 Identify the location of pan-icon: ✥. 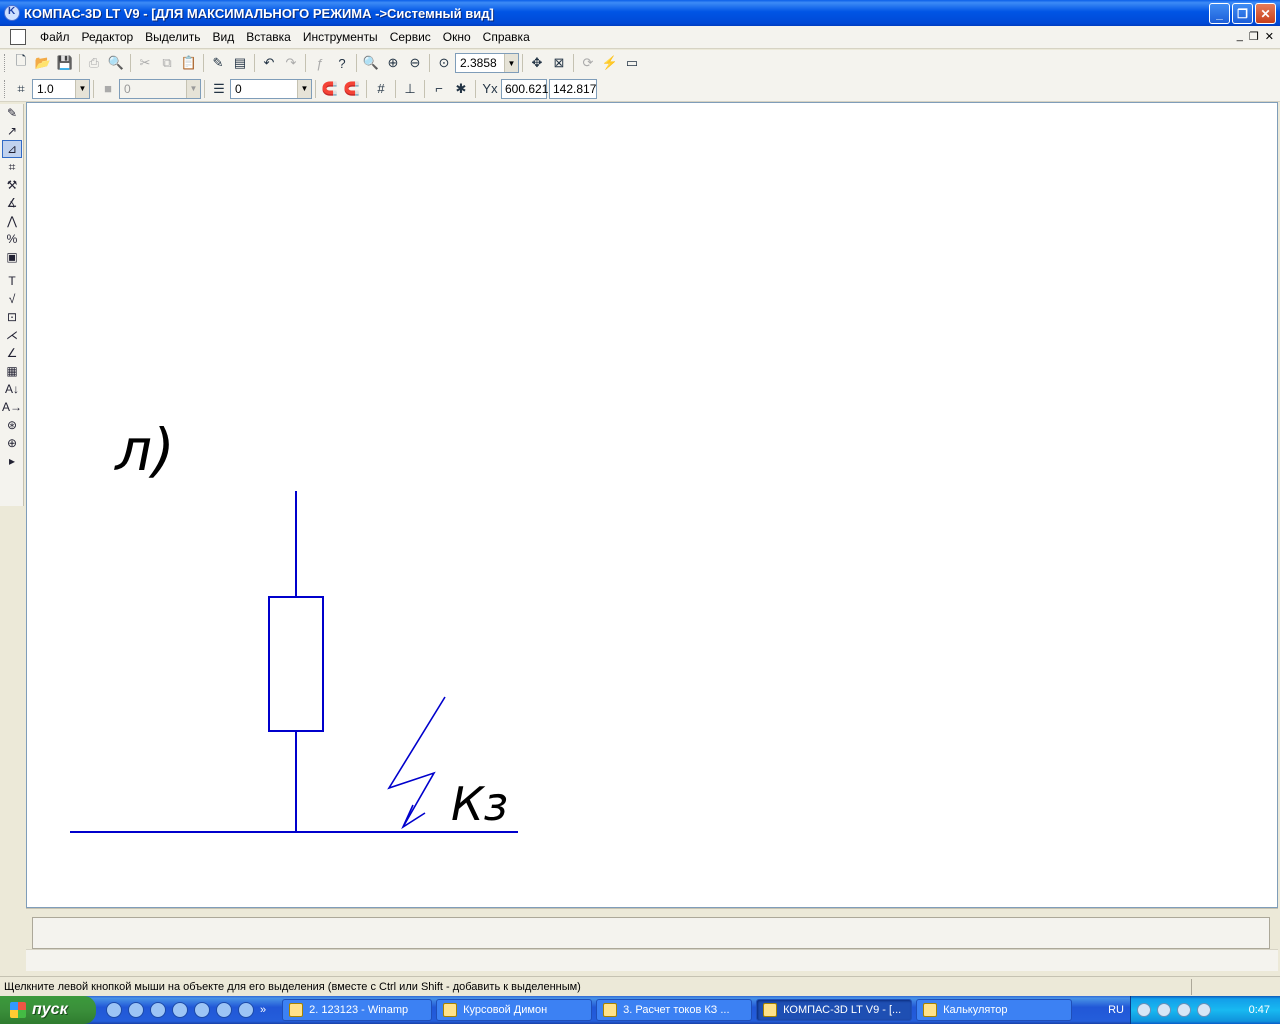
(537, 63).